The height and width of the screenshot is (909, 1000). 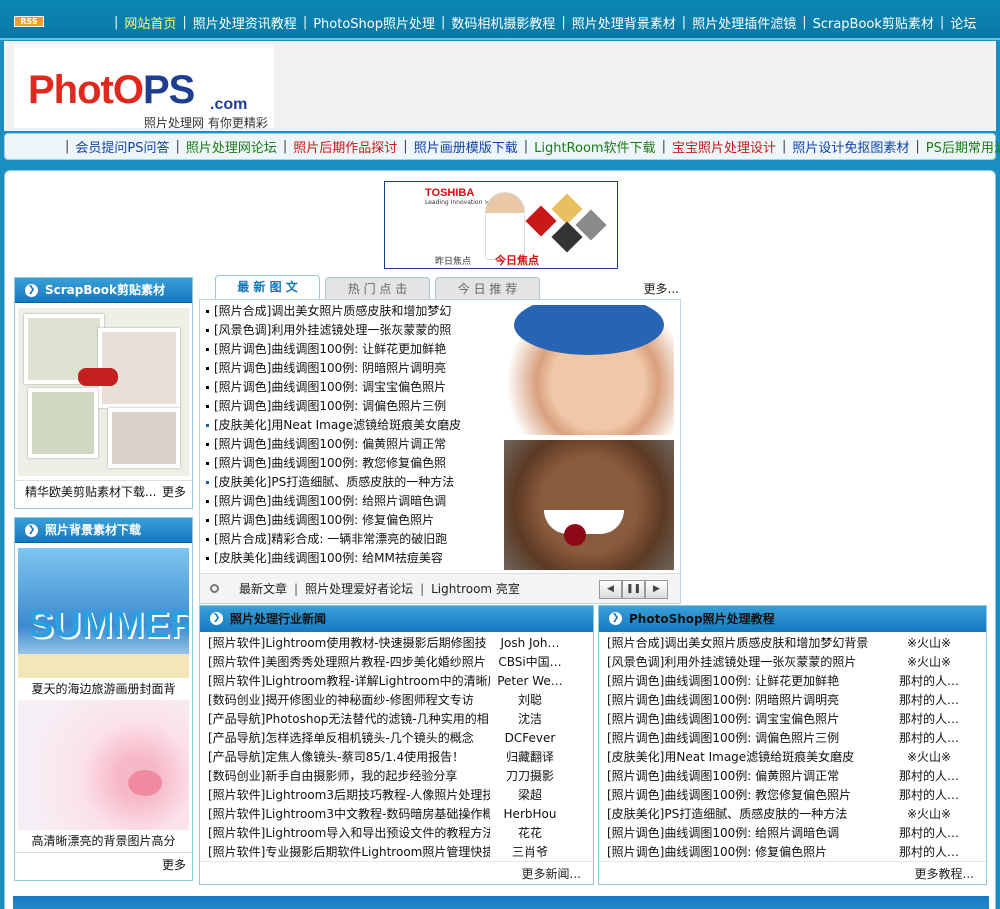 What do you see at coordinates (724, 146) in the screenshot?
I see `subnav-baby: 宝宝照片处理设计` at bounding box center [724, 146].